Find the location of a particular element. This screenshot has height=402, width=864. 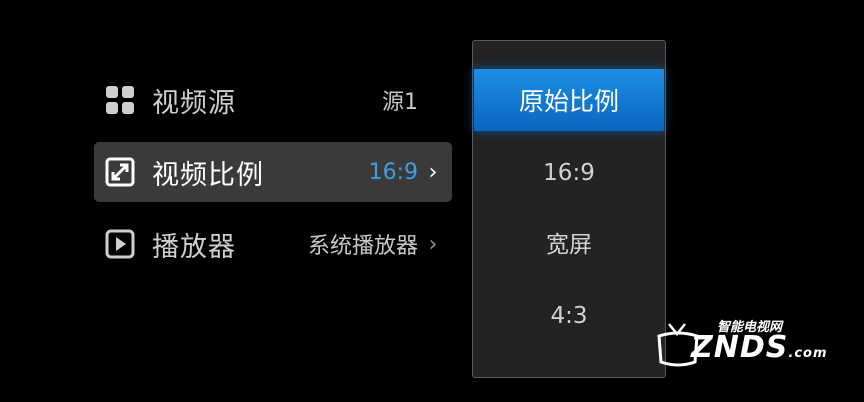

play-icon is located at coordinates (120, 244).